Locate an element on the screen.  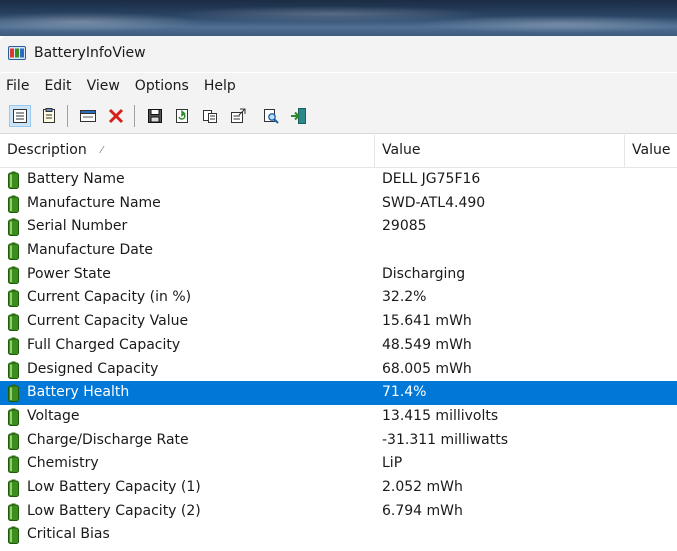
list-item: Charge/Discharge Rate -31.311 milliwatts is located at coordinates (338, 441).